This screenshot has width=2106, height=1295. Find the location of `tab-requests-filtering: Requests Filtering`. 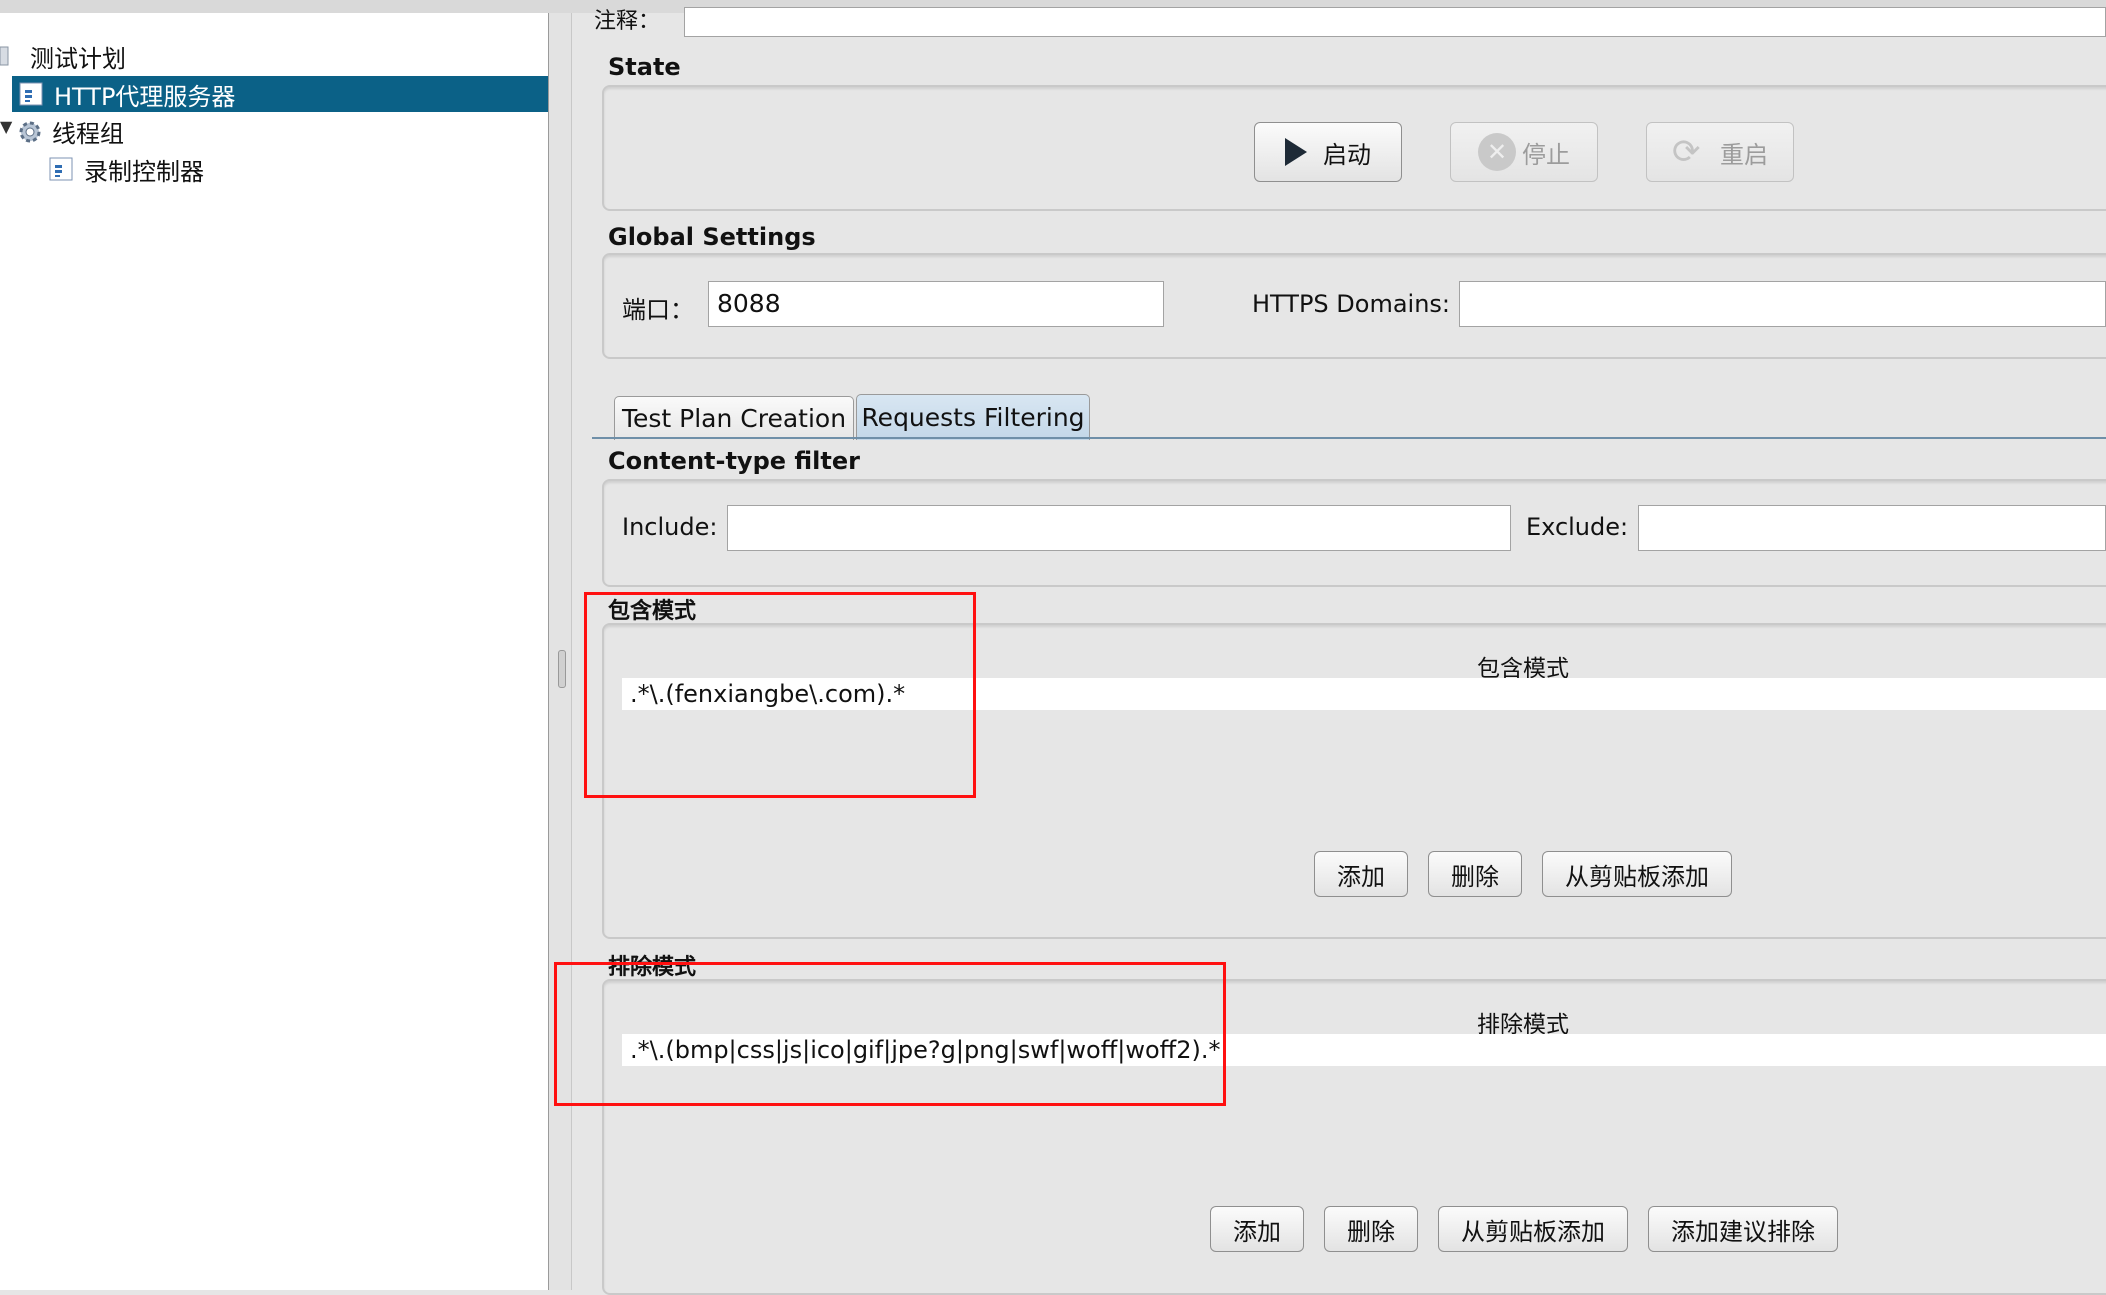

tab-requests-filtering: Requests Filtering is located at coordinates (973, 417).